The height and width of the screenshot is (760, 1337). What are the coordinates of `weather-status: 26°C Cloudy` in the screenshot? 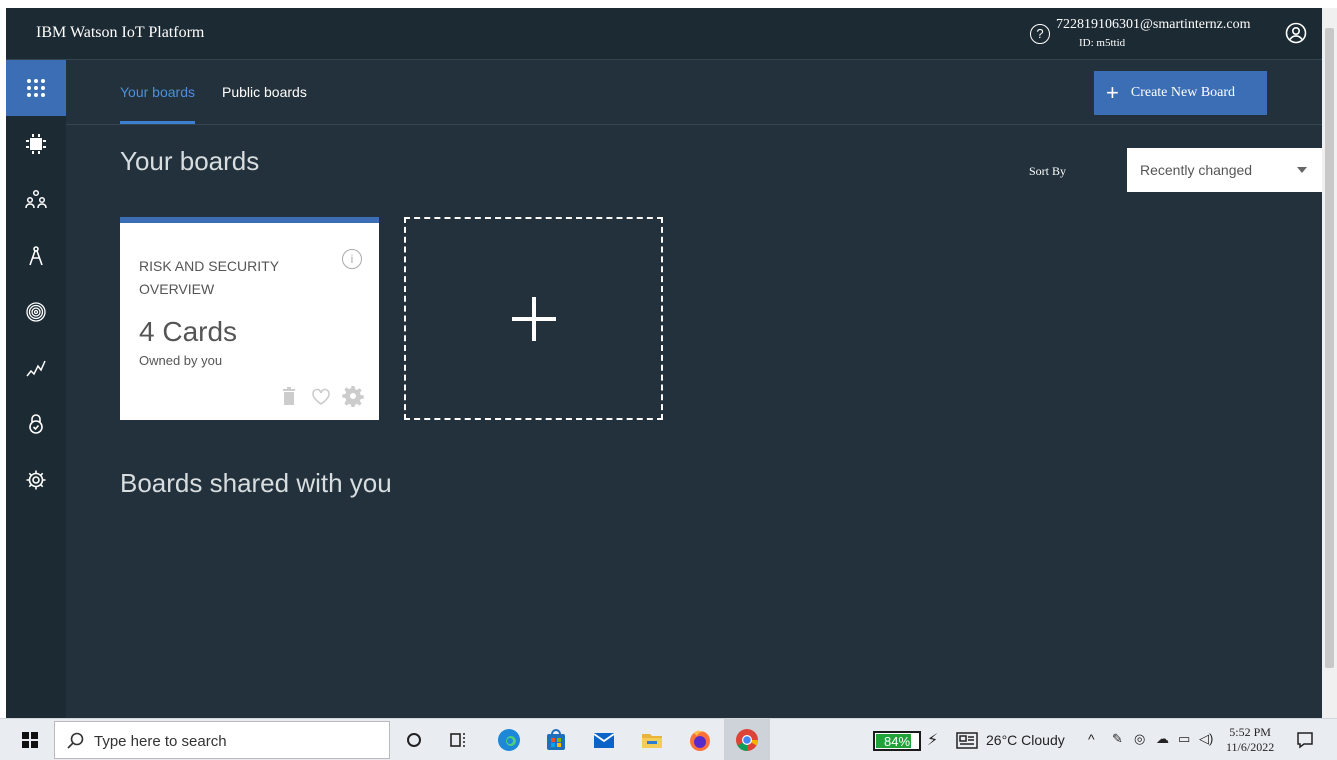 It's located at (1025, 740).